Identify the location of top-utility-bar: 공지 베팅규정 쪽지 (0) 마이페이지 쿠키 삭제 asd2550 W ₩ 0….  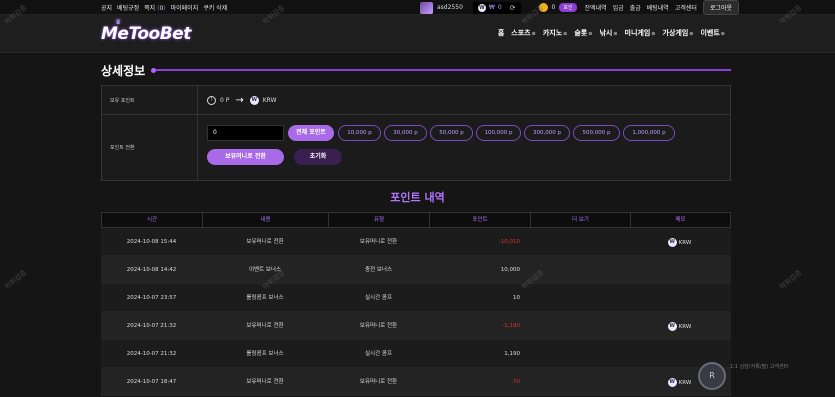
(417, 7).